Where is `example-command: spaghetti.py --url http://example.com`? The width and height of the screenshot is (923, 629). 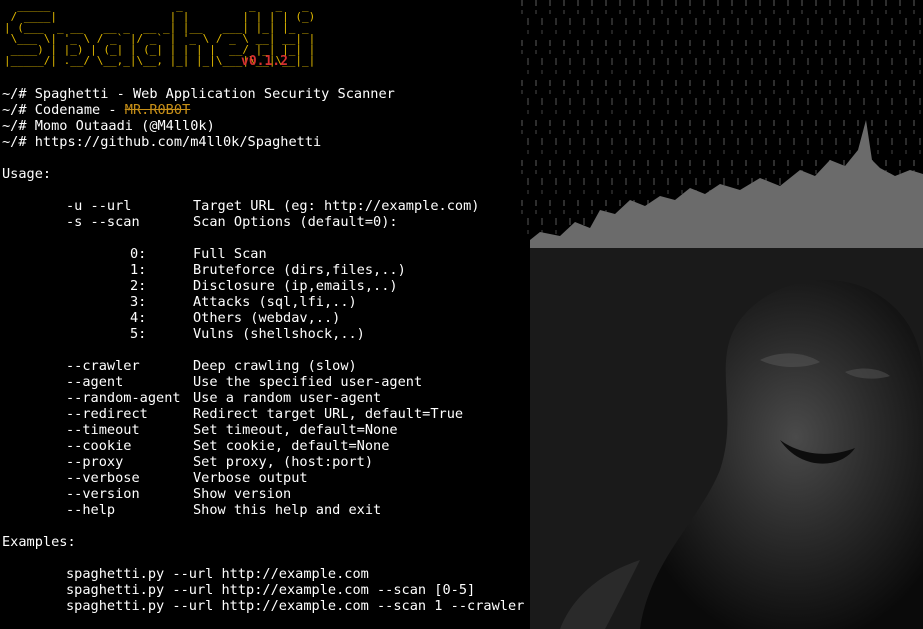 example-command: spaghetti.py --url http://example.com is located at coordinates (217, 574).